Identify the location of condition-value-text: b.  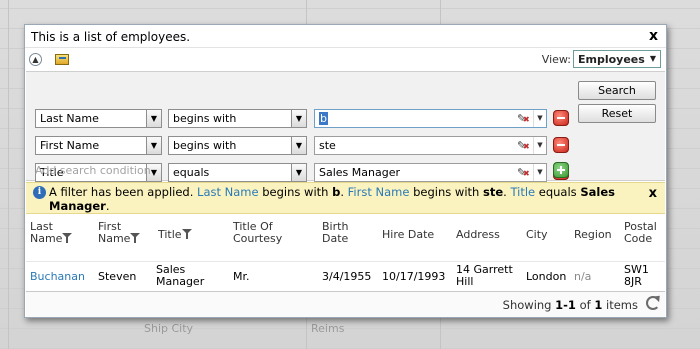
(323, 118).